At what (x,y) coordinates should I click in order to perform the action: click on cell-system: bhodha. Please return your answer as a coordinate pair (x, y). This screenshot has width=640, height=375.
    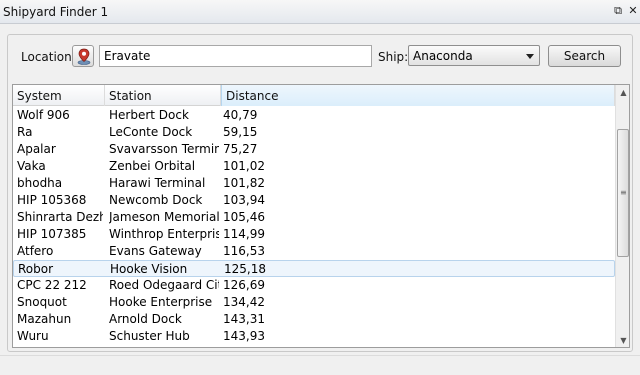
    Looking at the image, I should click on (40, 183).